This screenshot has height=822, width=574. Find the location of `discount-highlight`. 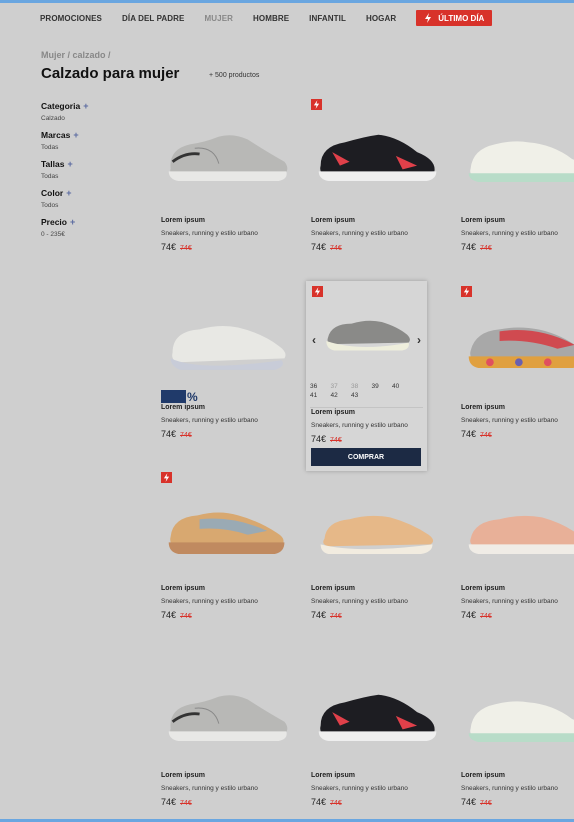

discount-highlight is located at coordinates (173, 396).